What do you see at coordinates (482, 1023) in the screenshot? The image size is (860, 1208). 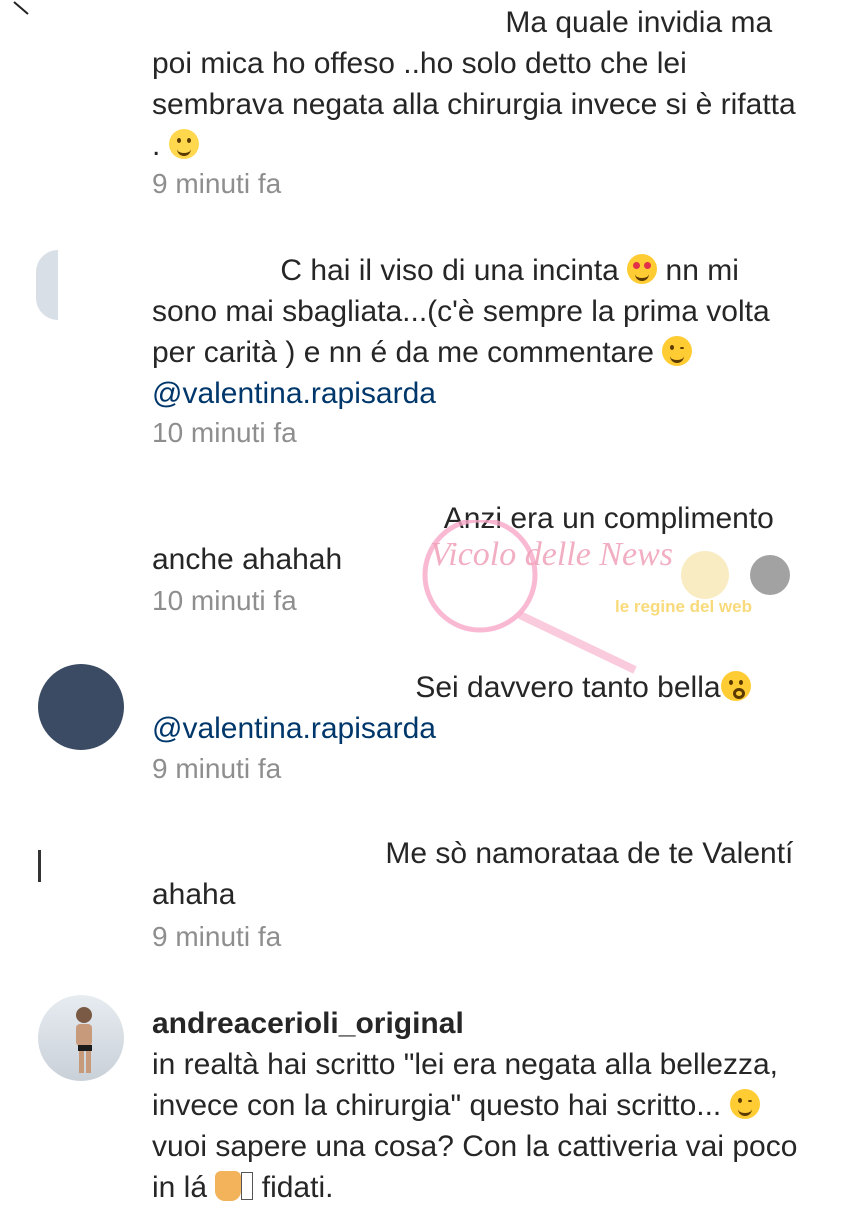 I see `username-link: andreacerioli_original` at bounding box center [482, 1023].